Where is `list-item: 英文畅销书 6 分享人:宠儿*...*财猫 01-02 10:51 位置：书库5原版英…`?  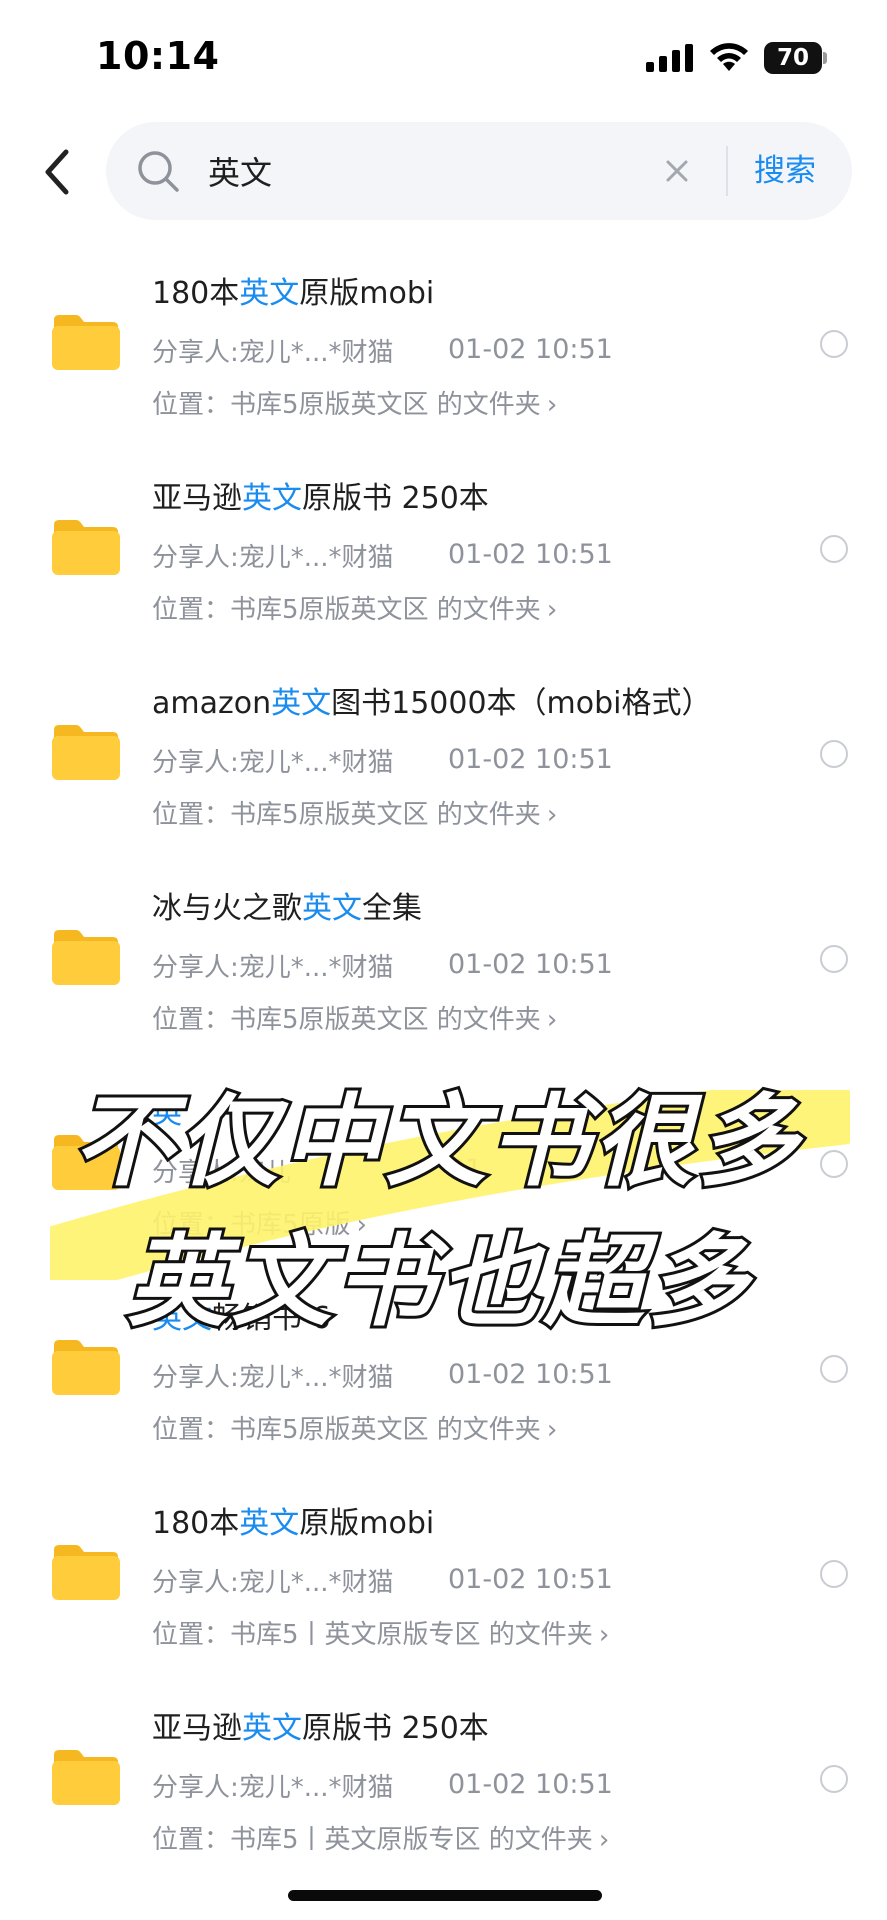
list-item: 英文畅销书 6 分享人:宠儿*...*财猫 01-02 10:51 位置：书库5原版英… is located at coordinates (443, 1361).